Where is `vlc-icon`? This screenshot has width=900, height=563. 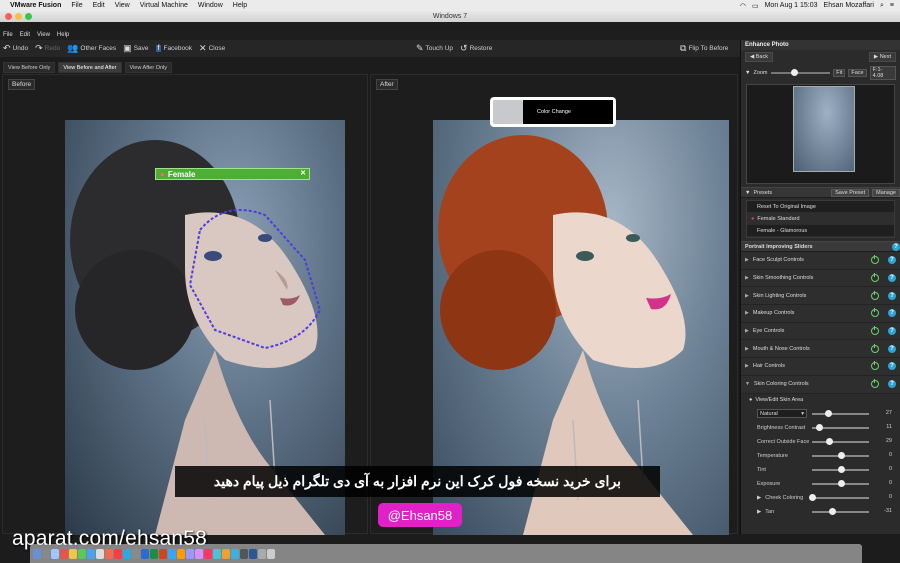 vlc-icon is located at coordinates (226, 553).